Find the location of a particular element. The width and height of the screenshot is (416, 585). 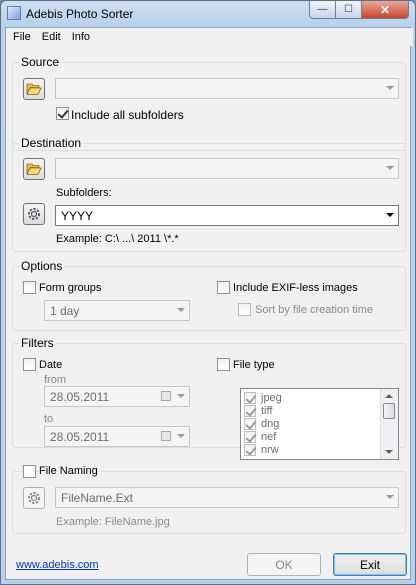

from-date-value: 28.05.2011 is located at coordinates (80, 397).